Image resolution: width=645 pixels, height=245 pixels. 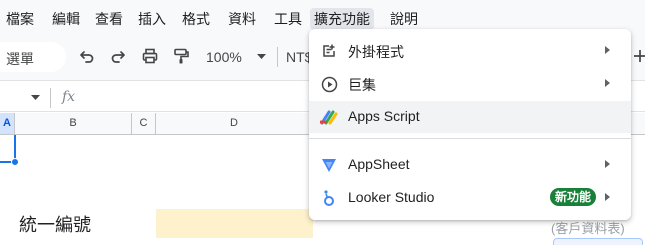 I want to click on paint-format-icon, so click(x=181, y=56).